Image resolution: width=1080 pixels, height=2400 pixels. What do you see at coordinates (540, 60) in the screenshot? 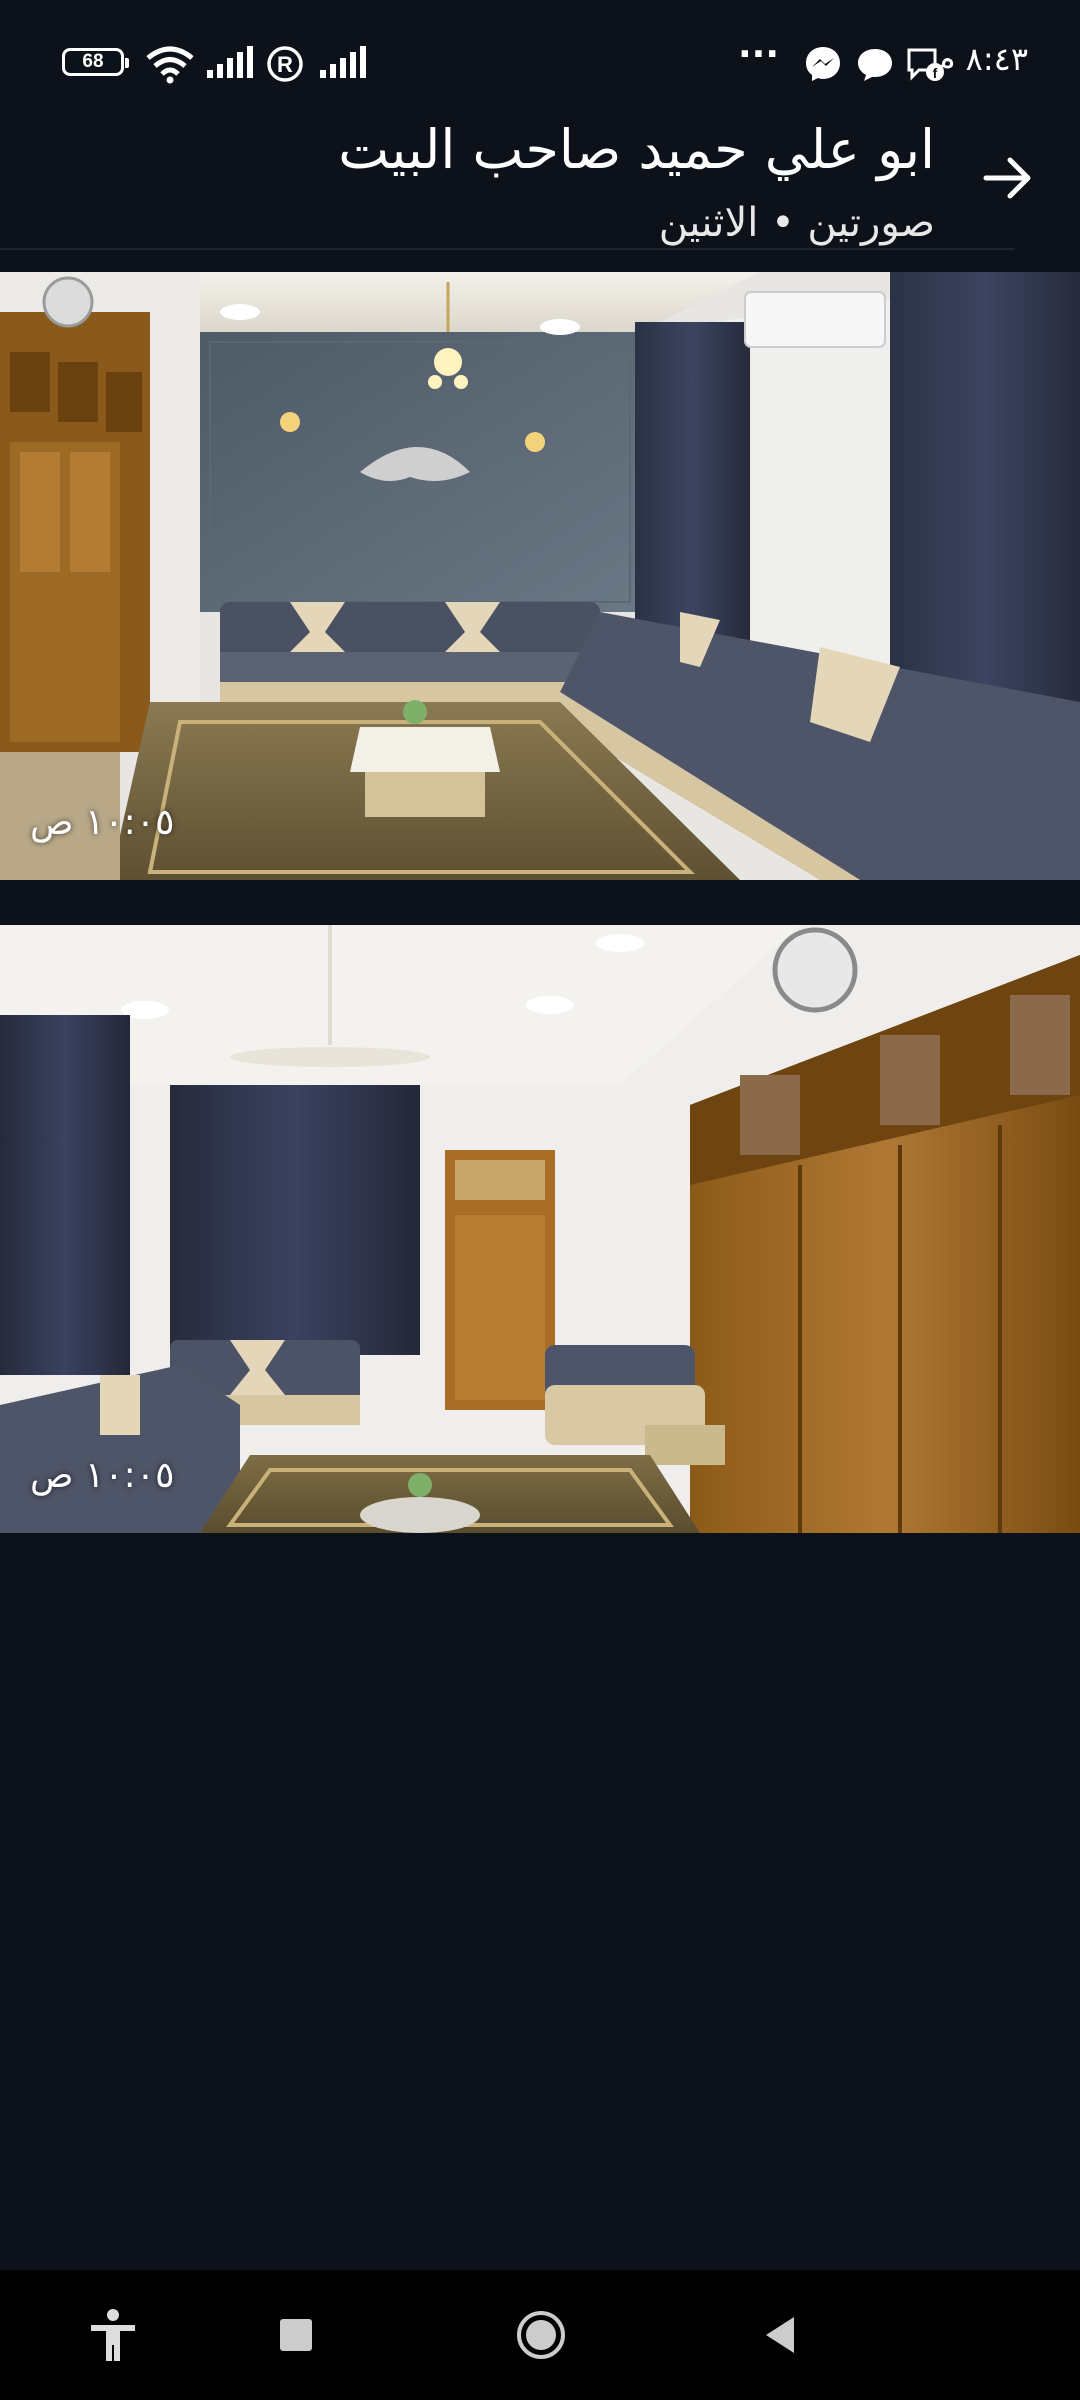
I see `status-bar: 68 R ··· f ٨:٤٣ م` at bounding box center [540, 60].